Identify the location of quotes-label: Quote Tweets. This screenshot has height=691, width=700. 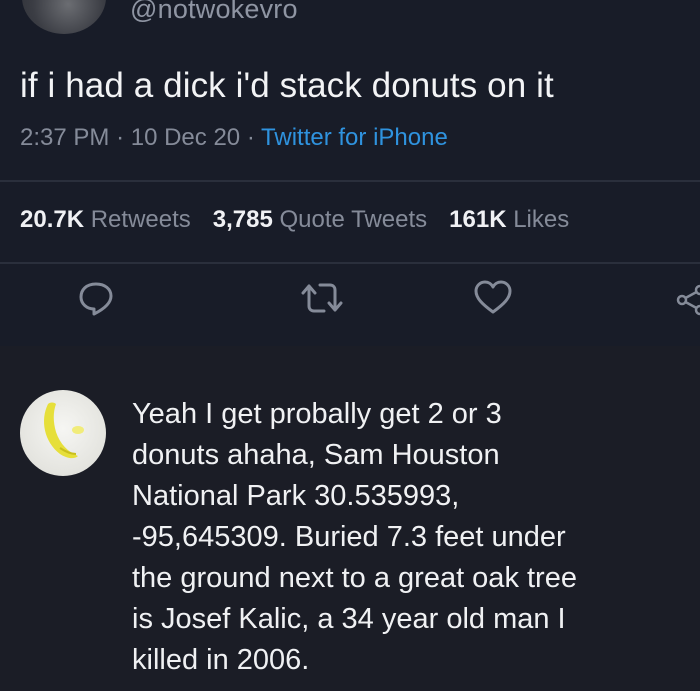
(353, 219).